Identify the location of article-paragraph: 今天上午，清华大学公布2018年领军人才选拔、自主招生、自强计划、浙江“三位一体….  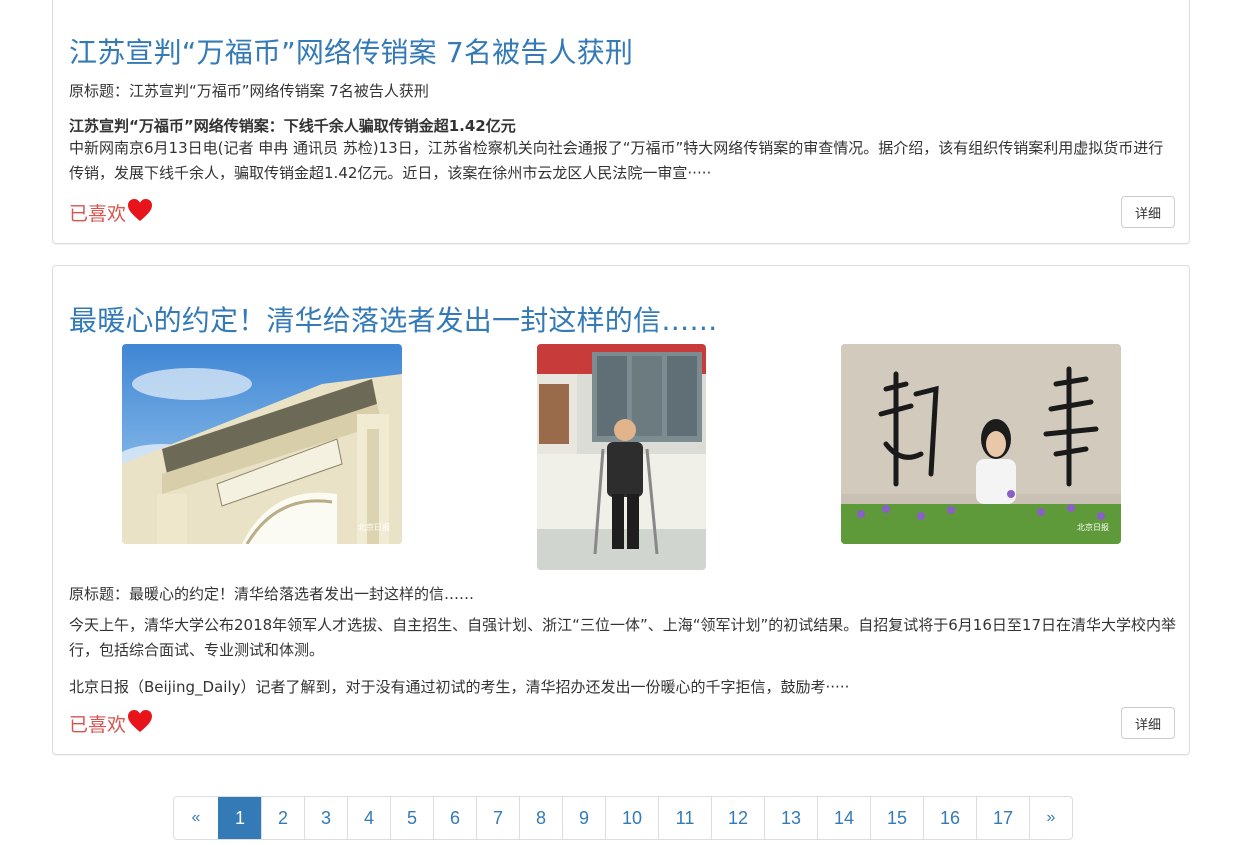
(622, 637).